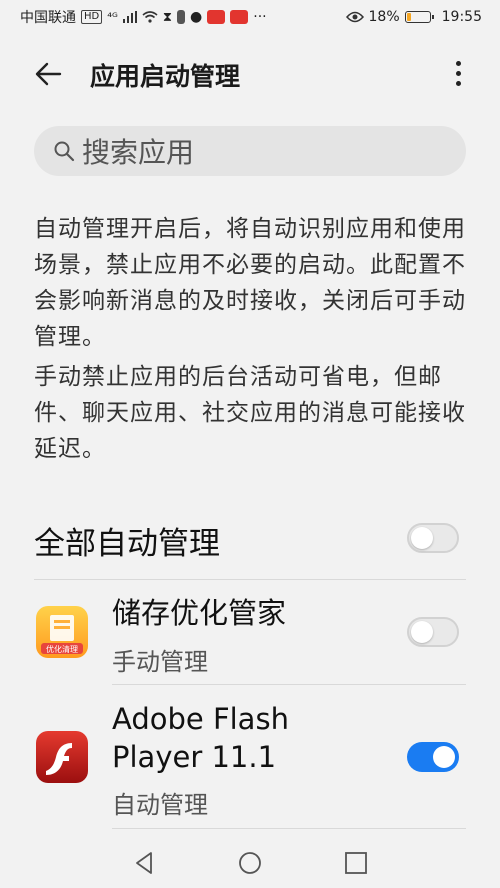 Image resolution: width=500 pixels, height=888 pixels. What do you see at coordinates (165, 76) in the screenshot?
I see `page-title: 应用启动管理` at bounding box center [165, 76].